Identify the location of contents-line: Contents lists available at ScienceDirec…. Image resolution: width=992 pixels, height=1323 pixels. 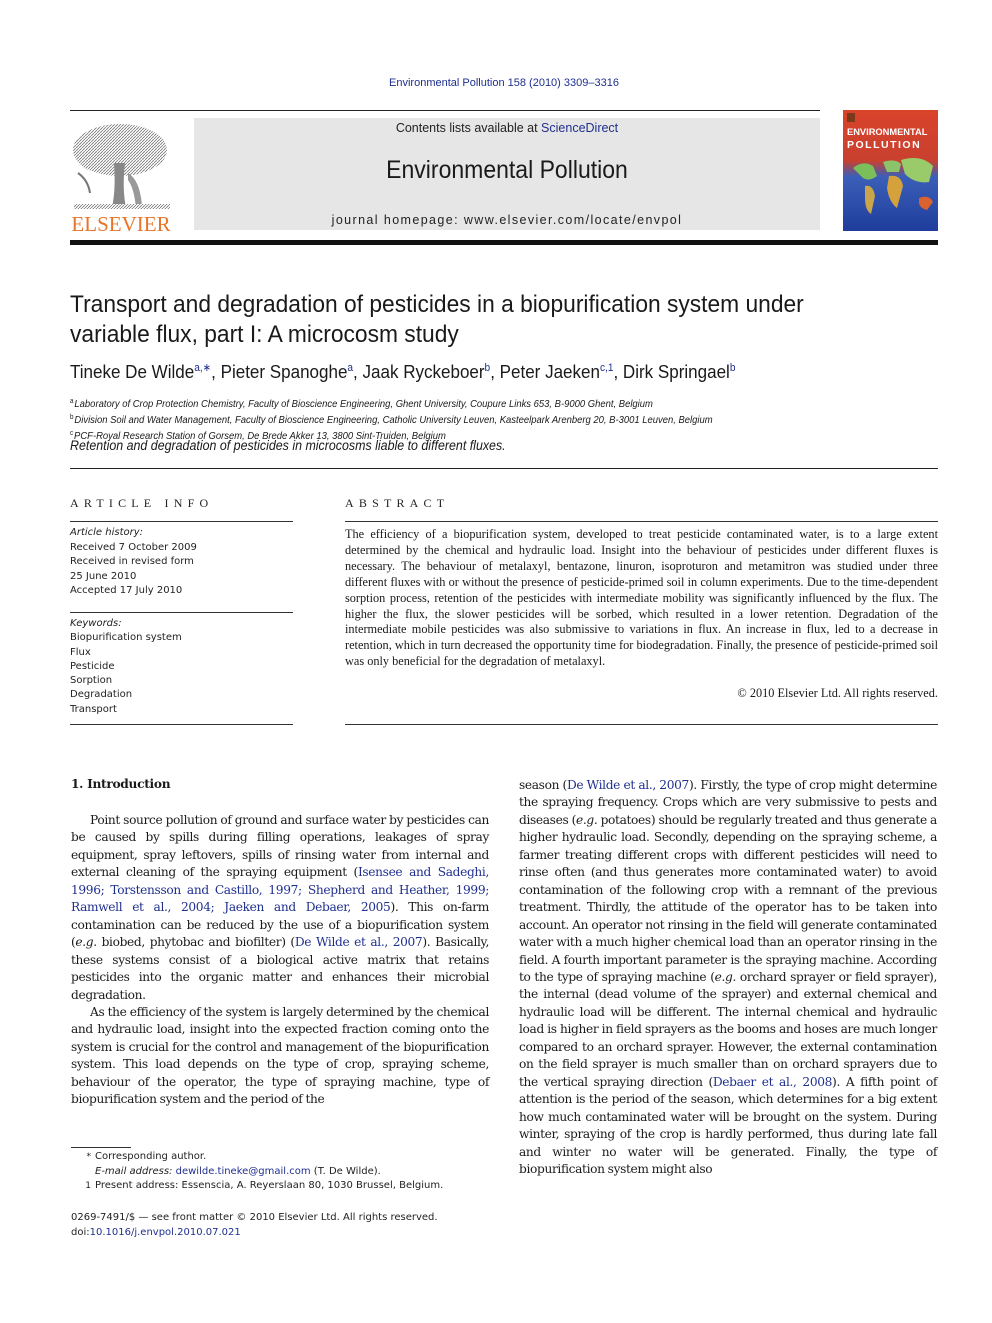
(507, 128).